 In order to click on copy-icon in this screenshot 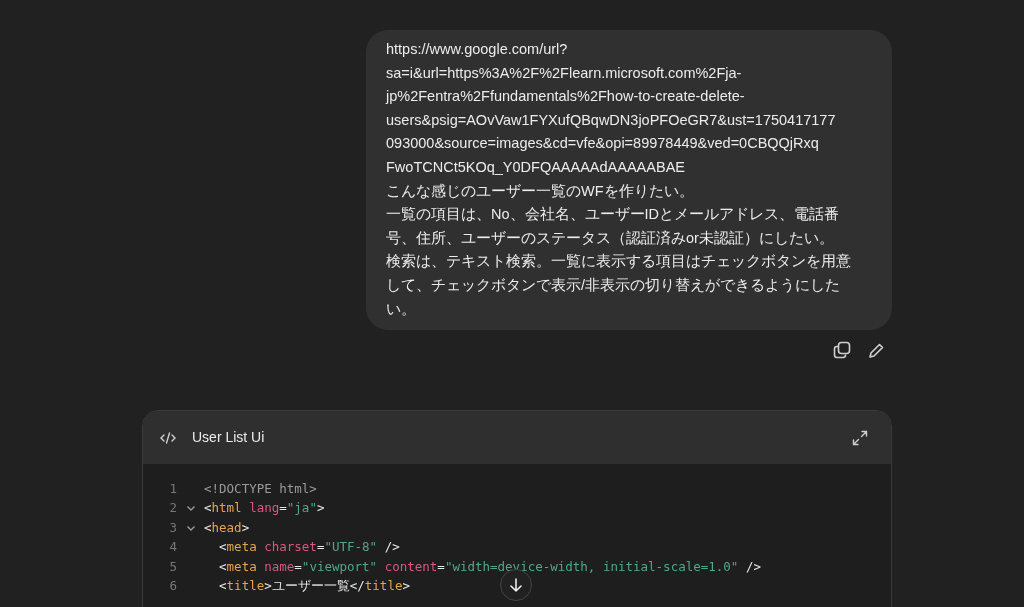, I will do `click(842, 350)`.